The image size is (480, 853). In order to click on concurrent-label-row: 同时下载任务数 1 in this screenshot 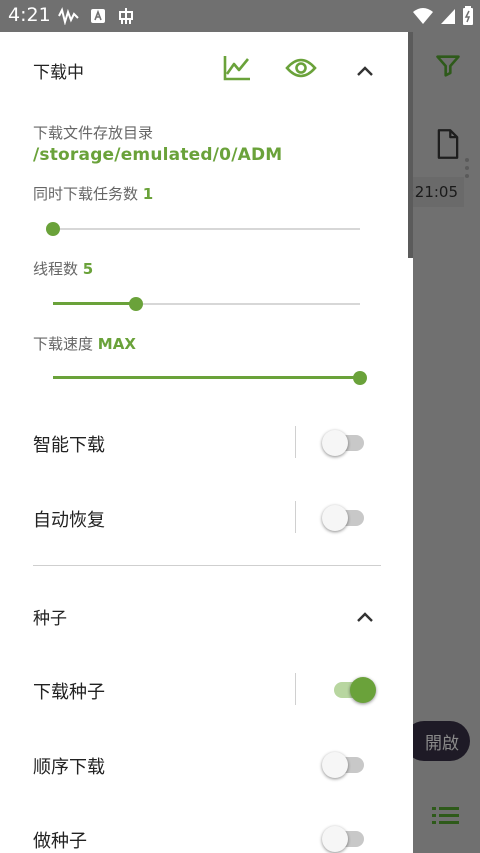, I will do `click(93, 193)`.